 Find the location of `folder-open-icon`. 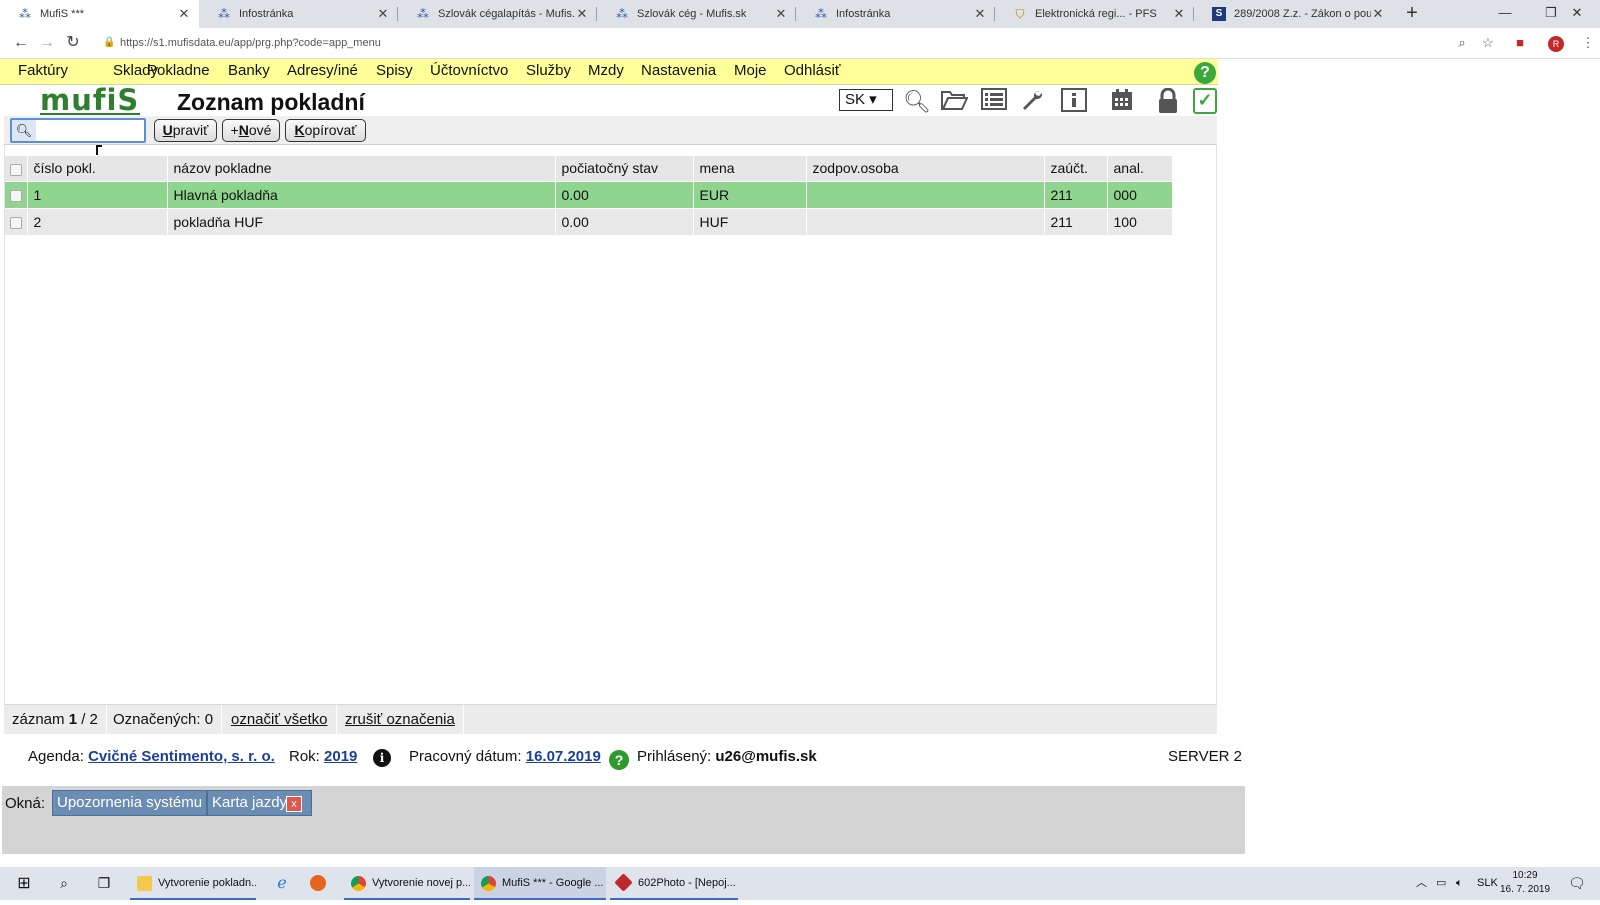

folder-open-icon is located at coordinates (954, 102).